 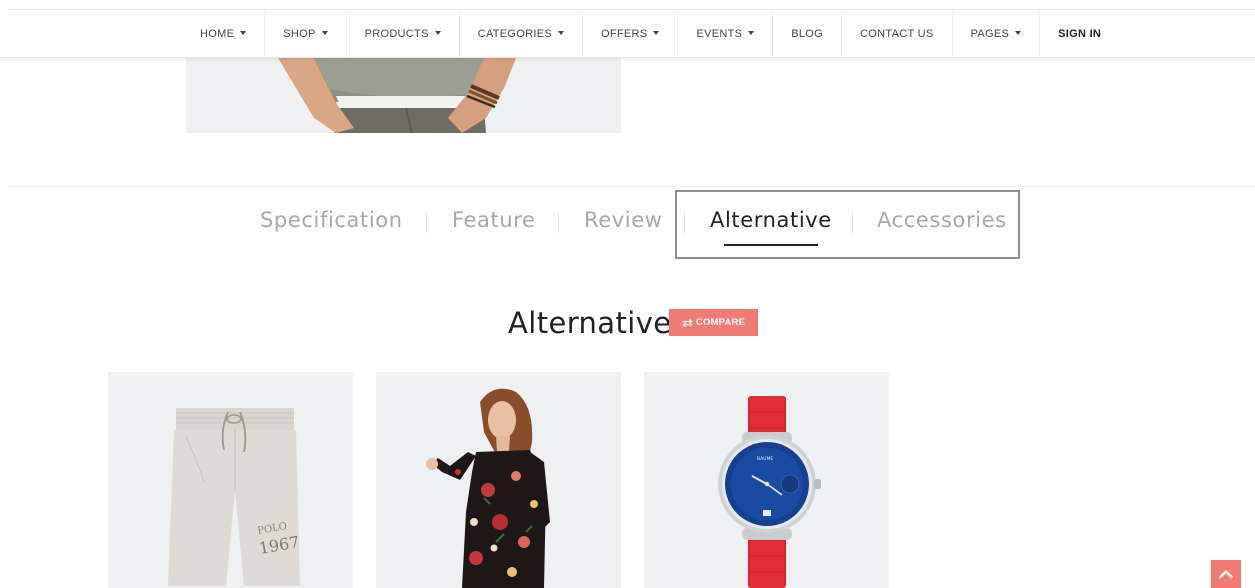 I want to click on dress-product-image, so click(x=488, y=488).